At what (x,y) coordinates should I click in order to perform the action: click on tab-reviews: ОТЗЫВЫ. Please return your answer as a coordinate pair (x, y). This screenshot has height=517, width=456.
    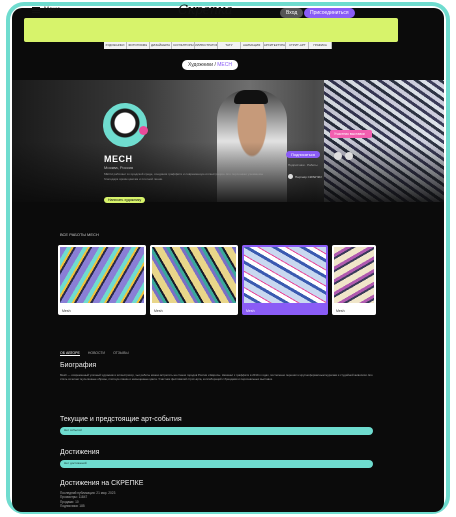
    Looking at the image, I should click on (120, 353).